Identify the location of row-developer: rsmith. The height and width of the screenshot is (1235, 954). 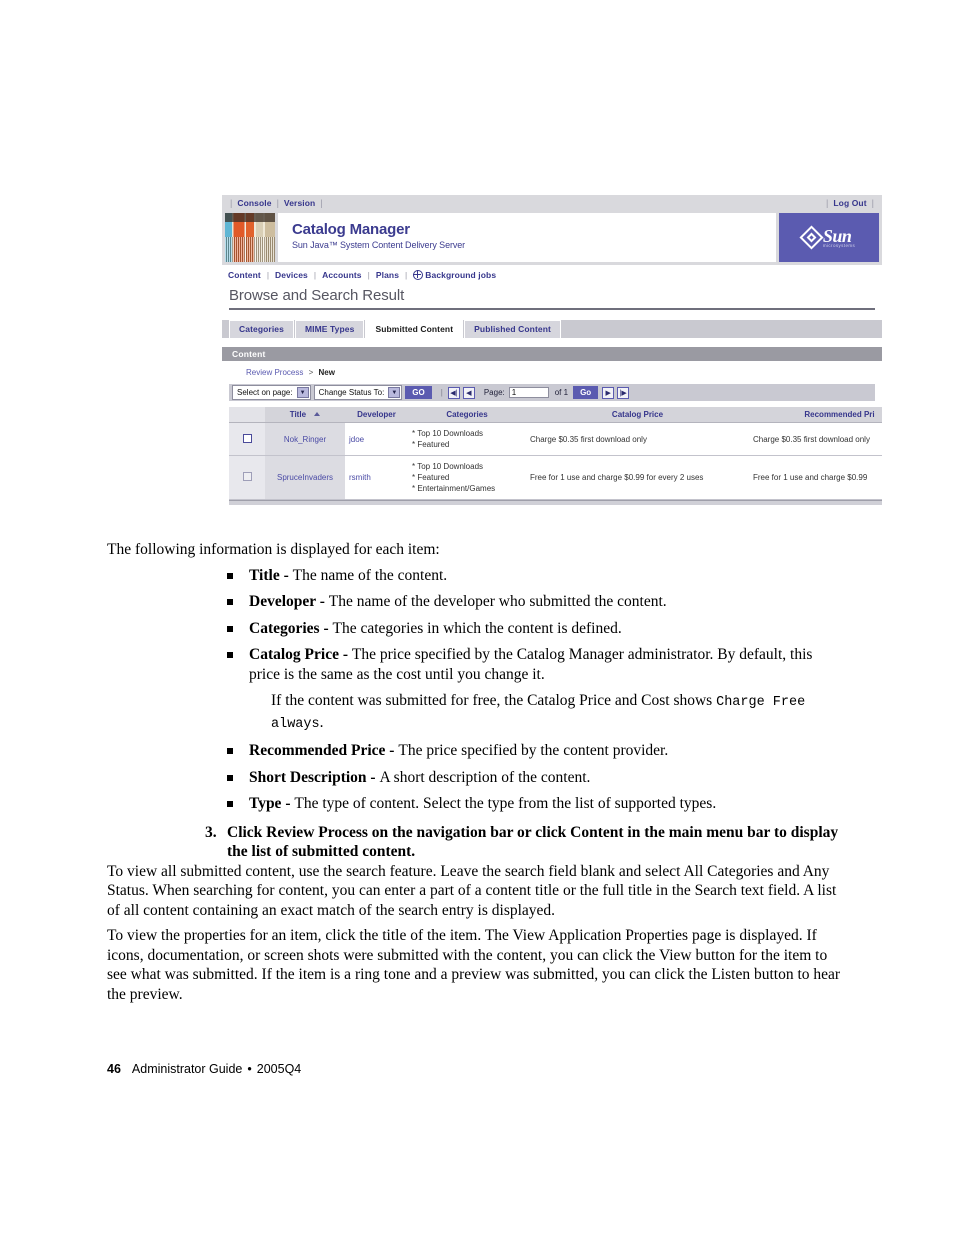
(376, 477).